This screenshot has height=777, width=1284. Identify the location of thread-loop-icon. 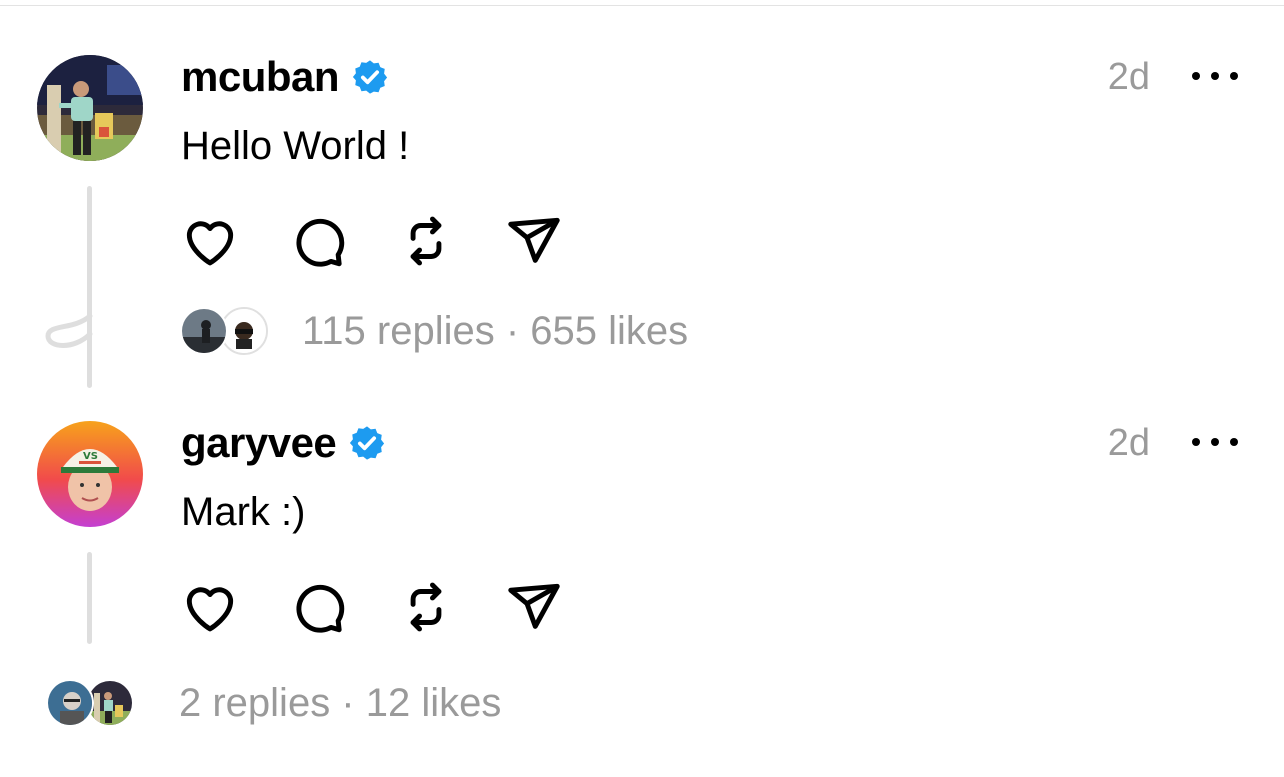
(69, 330).